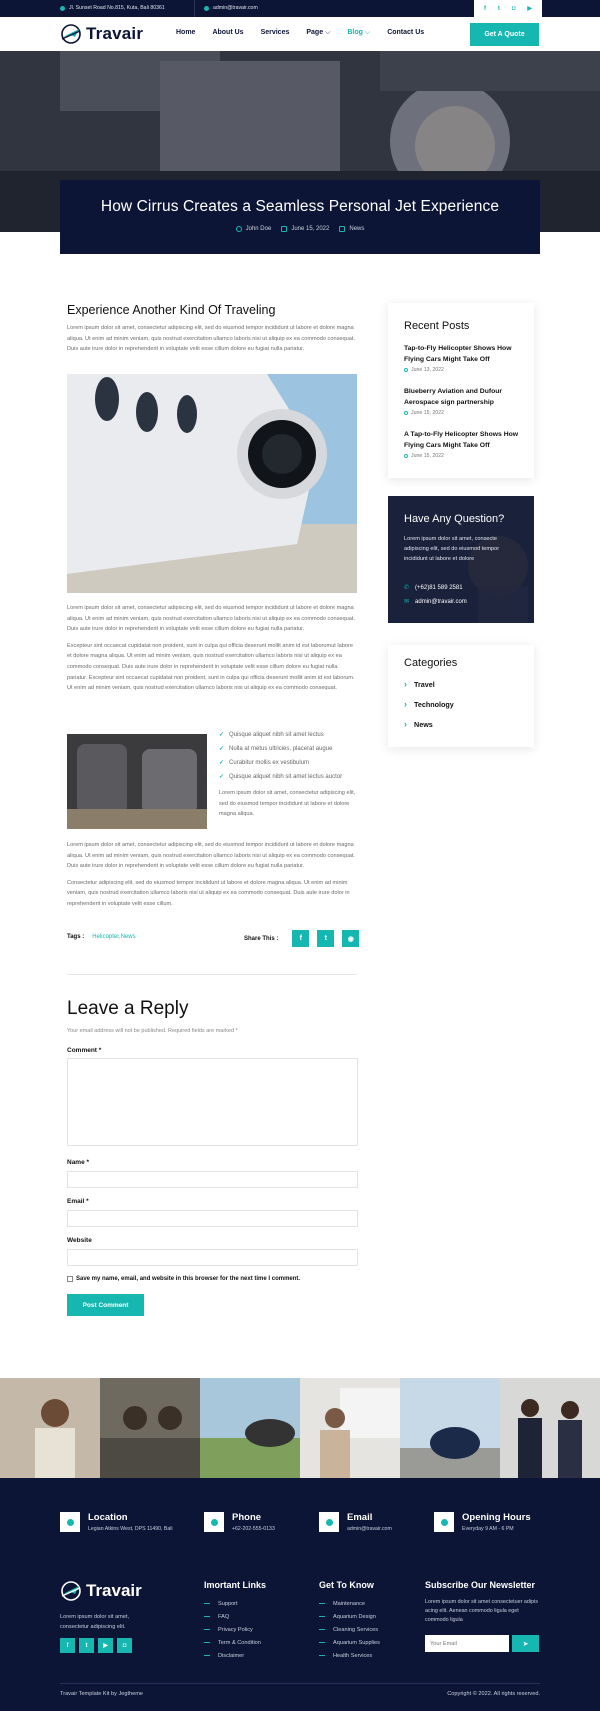  Describe the element at coordinates (231, 1655) in the screenshot. I see `link-text: Disclaimer` at that location.